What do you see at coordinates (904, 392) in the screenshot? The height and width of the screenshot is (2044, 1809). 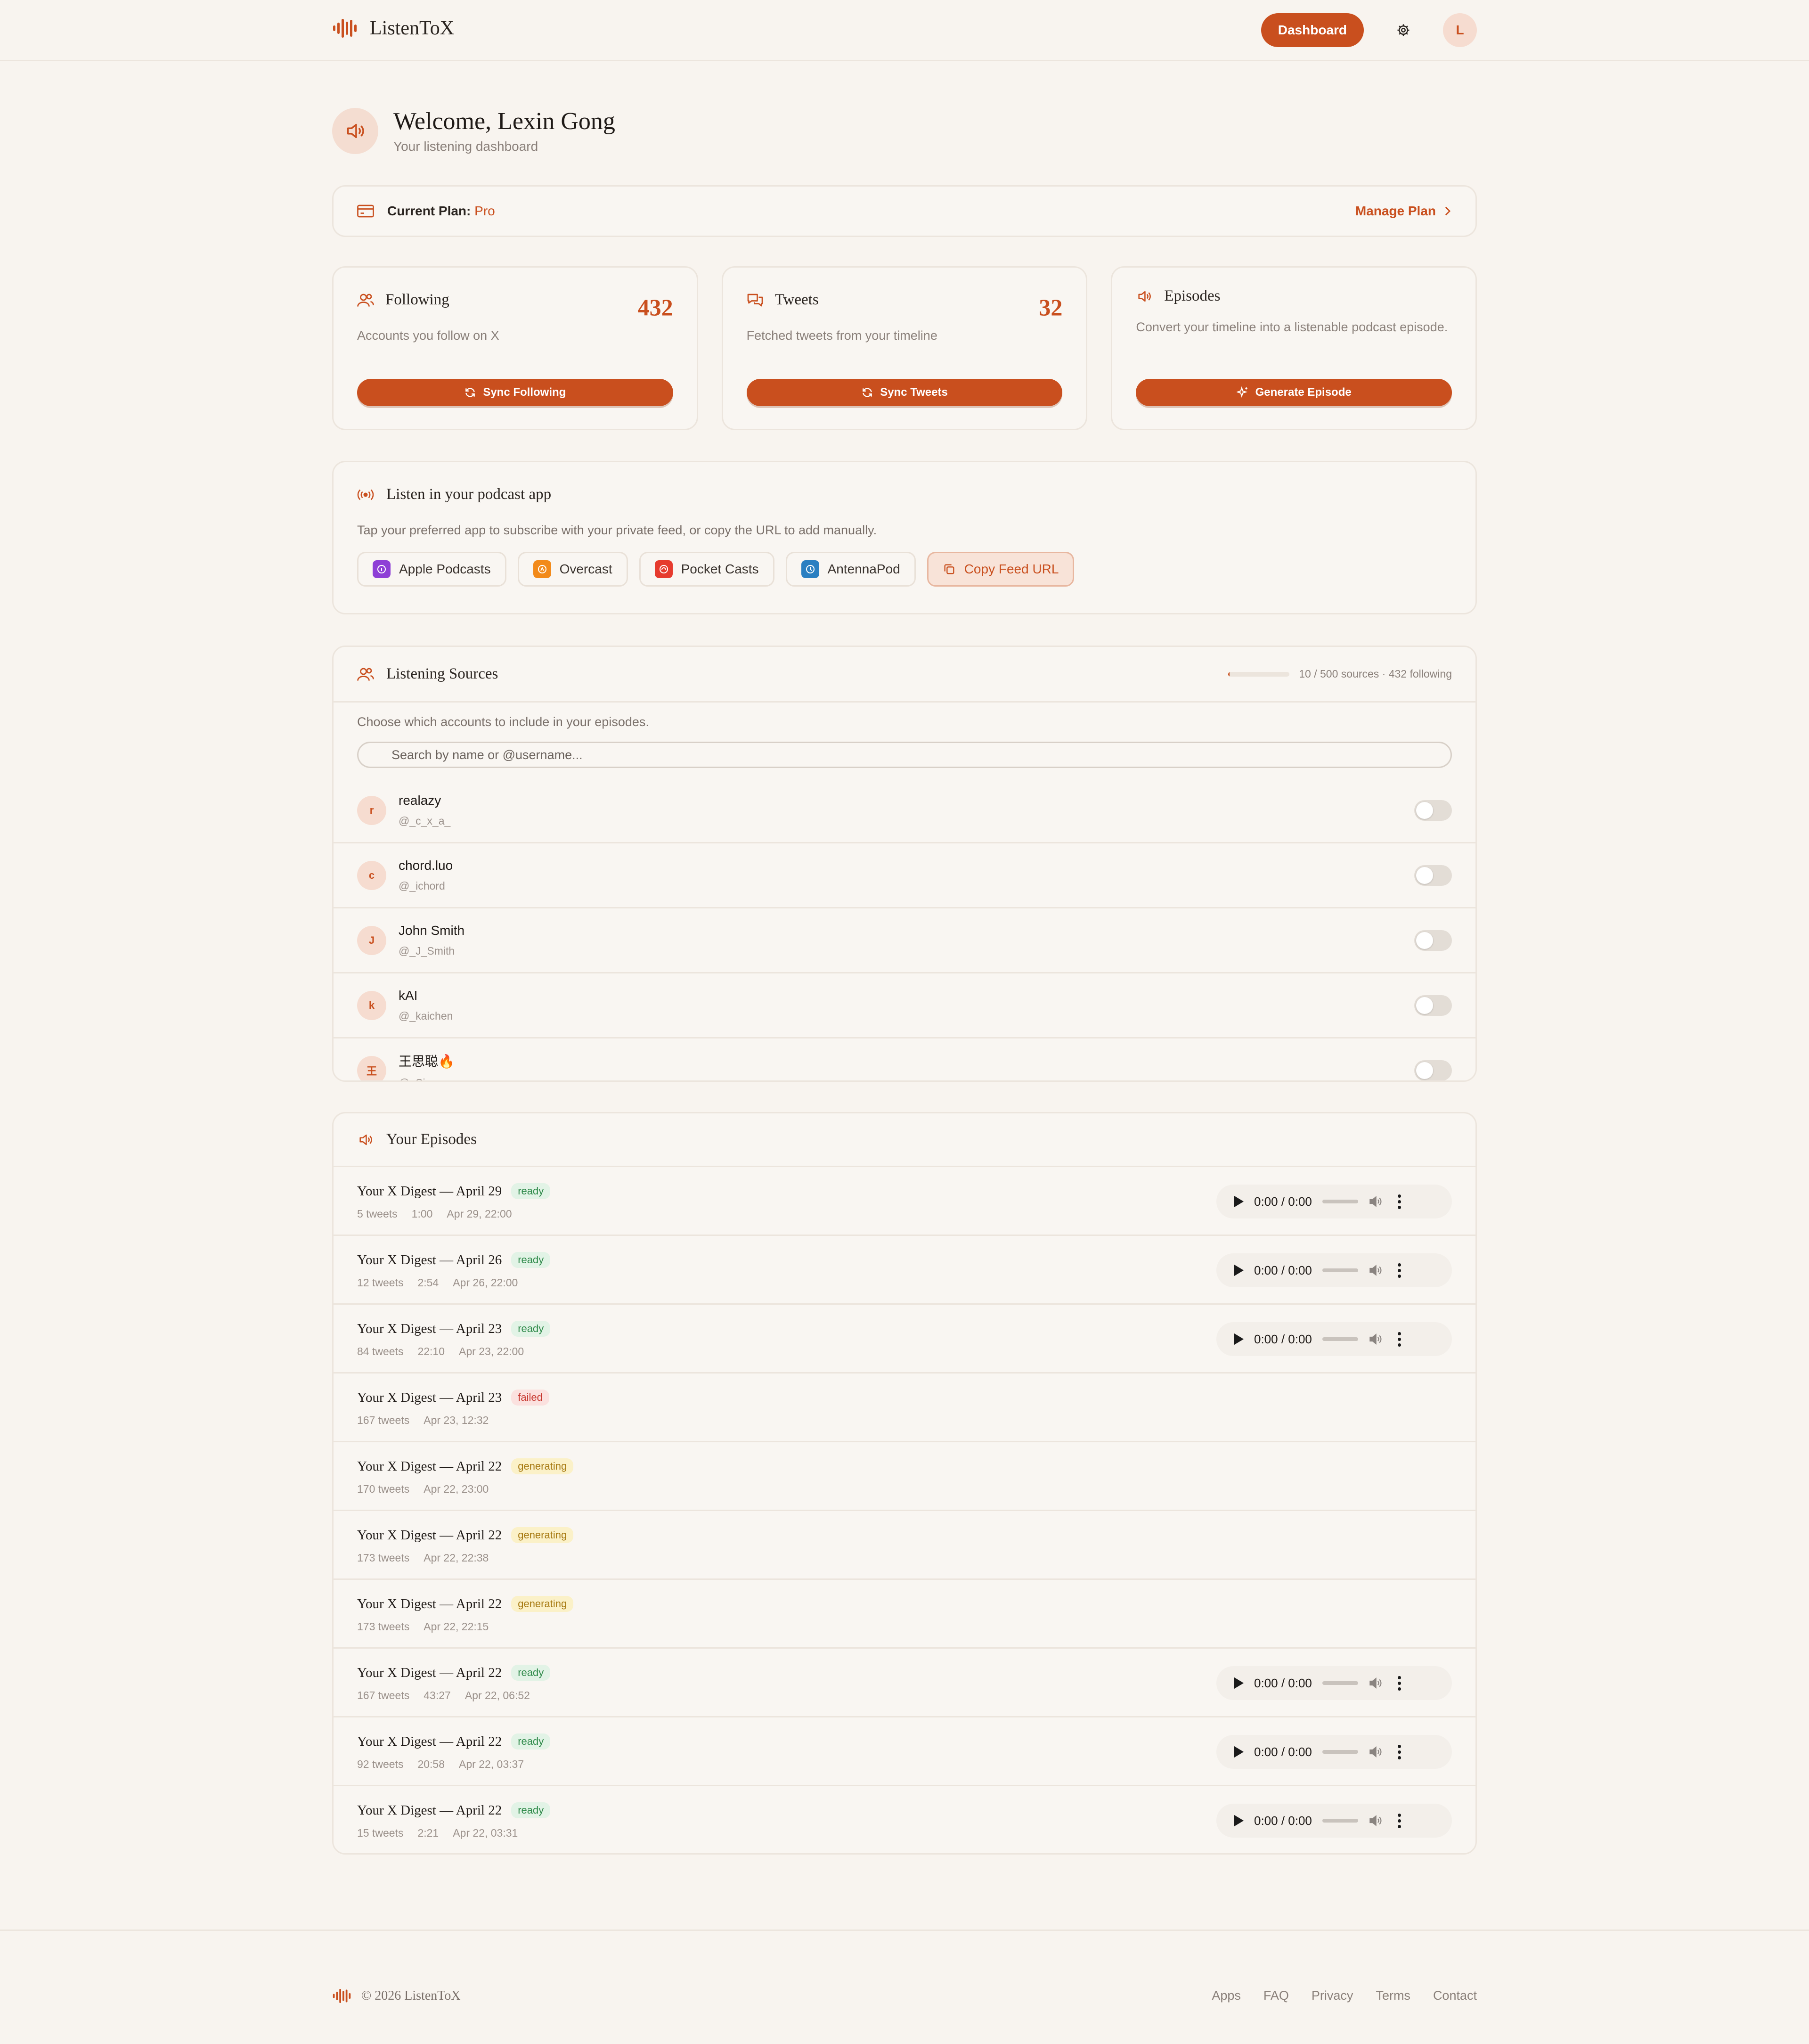 I see `sync-tweets-button: Sync Tweets` at bounding box center [904, 392].